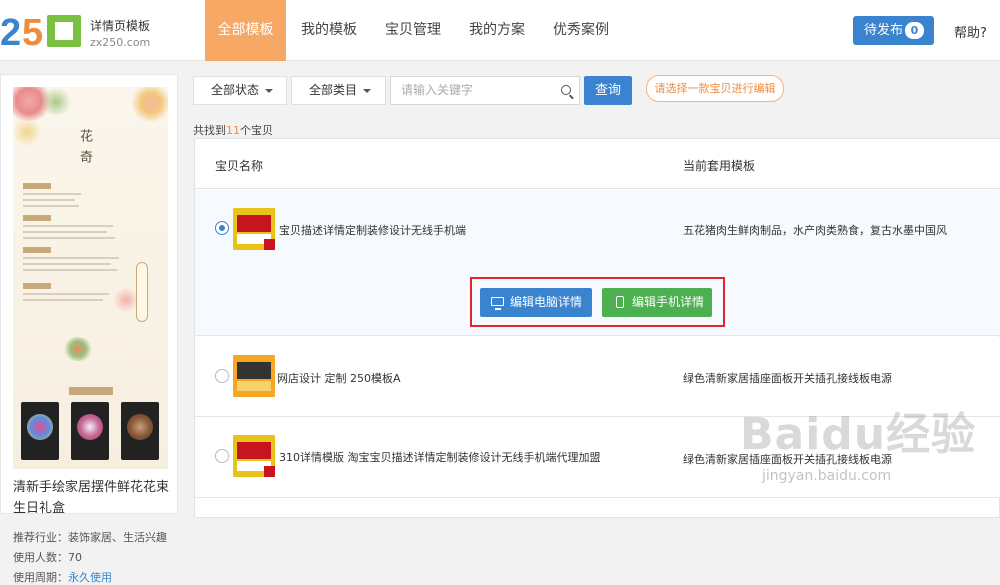  What do you see at coordinates (620, 302) in the screenshot?
I see `mobile-phone-icon` at bounding box center [620, 302].